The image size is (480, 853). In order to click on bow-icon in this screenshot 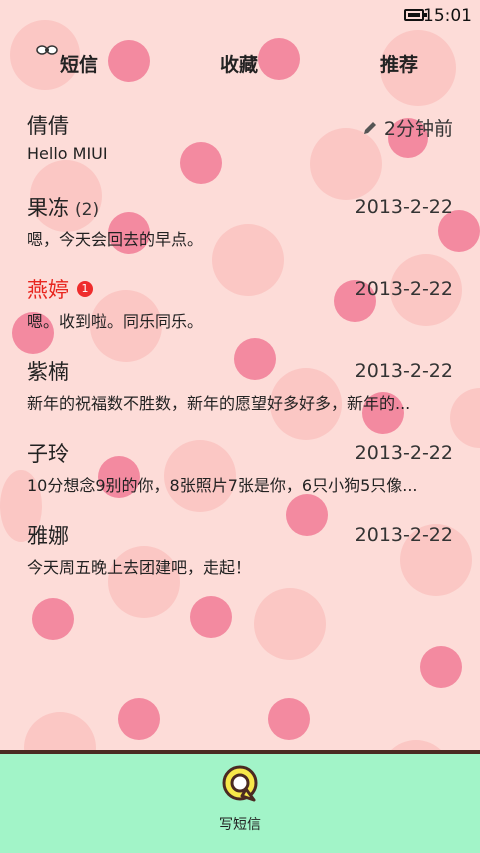, I will do `click(47, 50)`.